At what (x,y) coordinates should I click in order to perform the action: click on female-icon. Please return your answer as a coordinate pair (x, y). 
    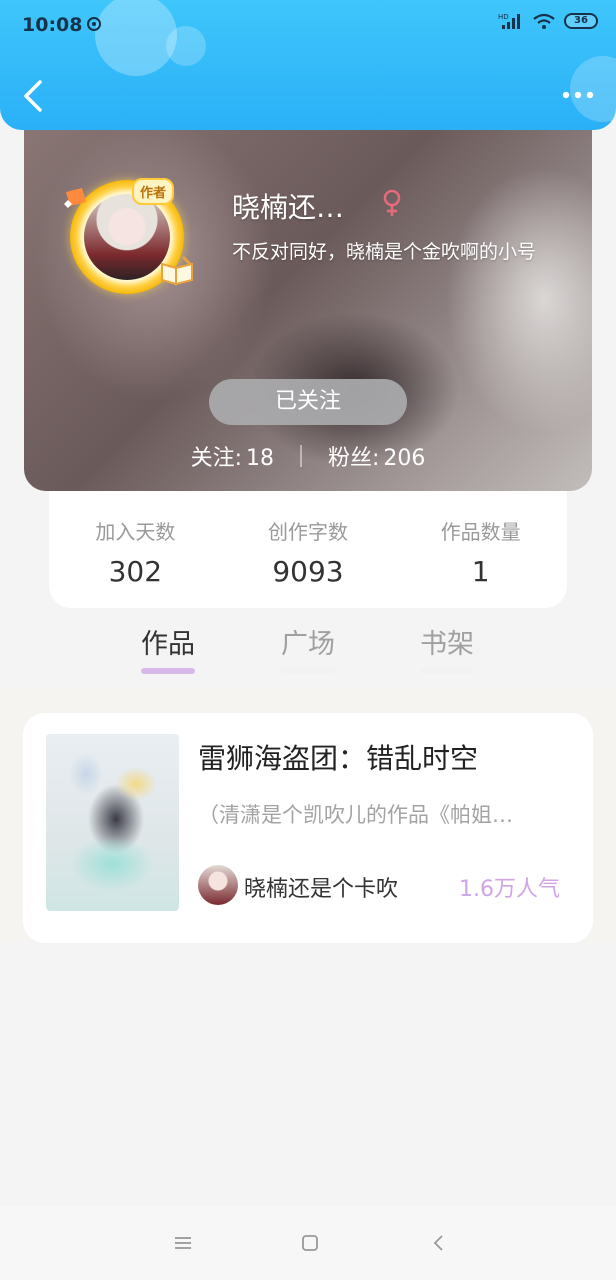
    Looking at the image, I should click on (392, 202).